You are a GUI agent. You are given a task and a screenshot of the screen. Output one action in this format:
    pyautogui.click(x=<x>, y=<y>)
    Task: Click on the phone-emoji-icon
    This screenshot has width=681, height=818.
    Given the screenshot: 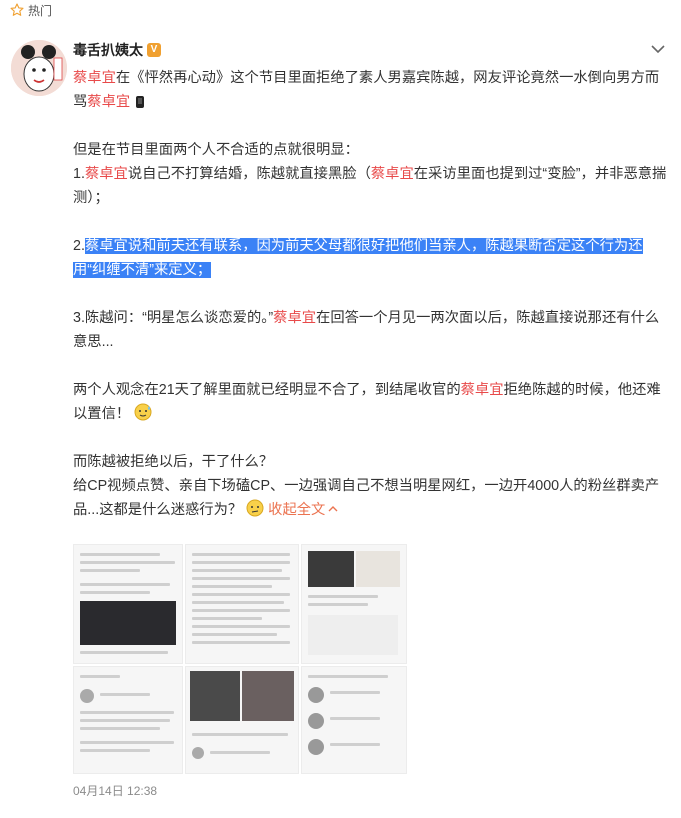 What is the action you would take?
    pyautogui.click(x=140, y=102)
    